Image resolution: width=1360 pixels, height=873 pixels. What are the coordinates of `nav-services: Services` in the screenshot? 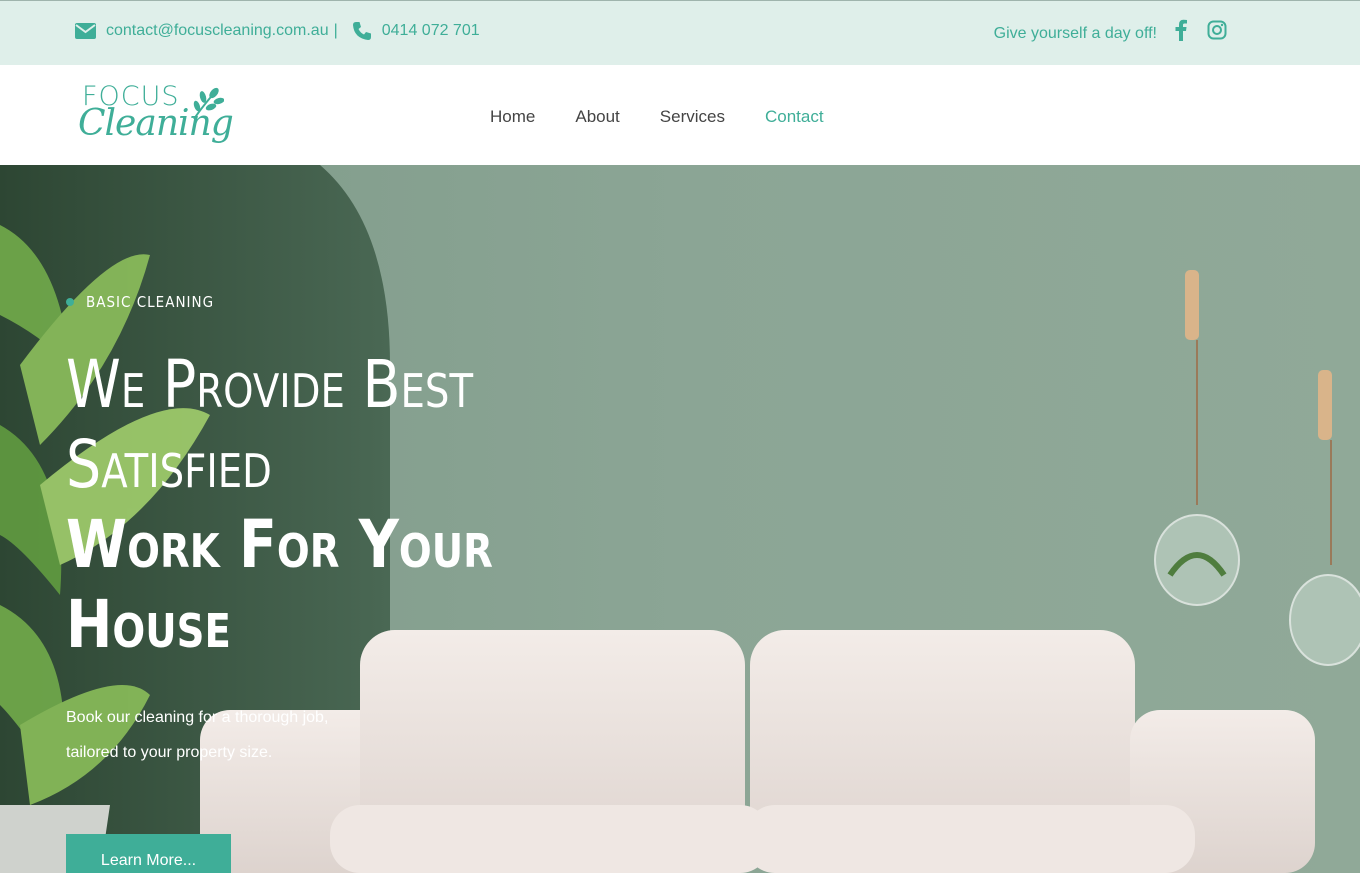 It's located at (692, 117).